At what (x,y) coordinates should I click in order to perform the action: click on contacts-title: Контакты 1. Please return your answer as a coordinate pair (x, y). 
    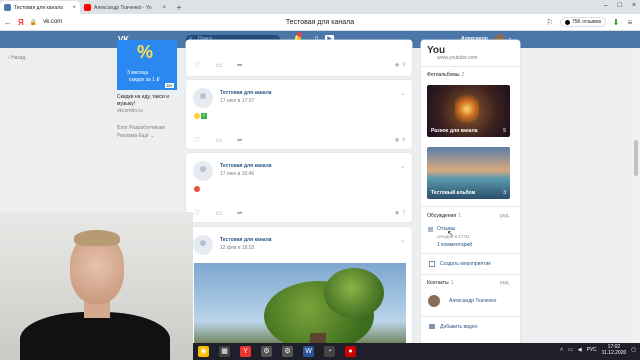
    Looking at the image, I should click on (440, 283).